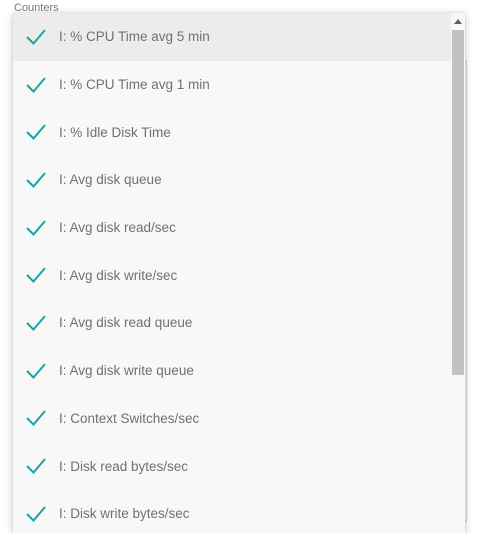  I want to click on list-item-label: I: Avg disk write queue, so click(126, 371).